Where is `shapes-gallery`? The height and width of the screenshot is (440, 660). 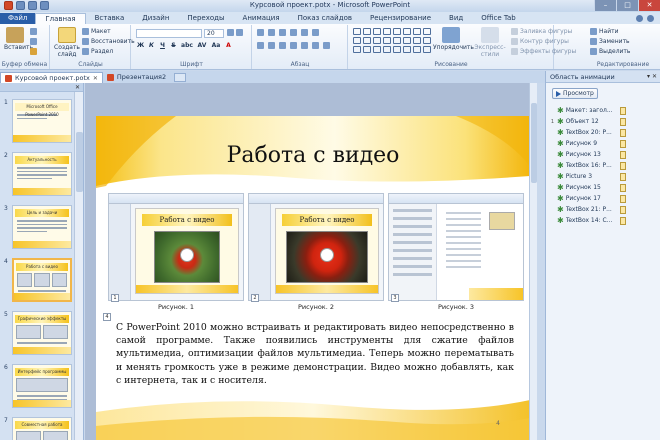 shapes-gallery is located at coordinates (392, 40).